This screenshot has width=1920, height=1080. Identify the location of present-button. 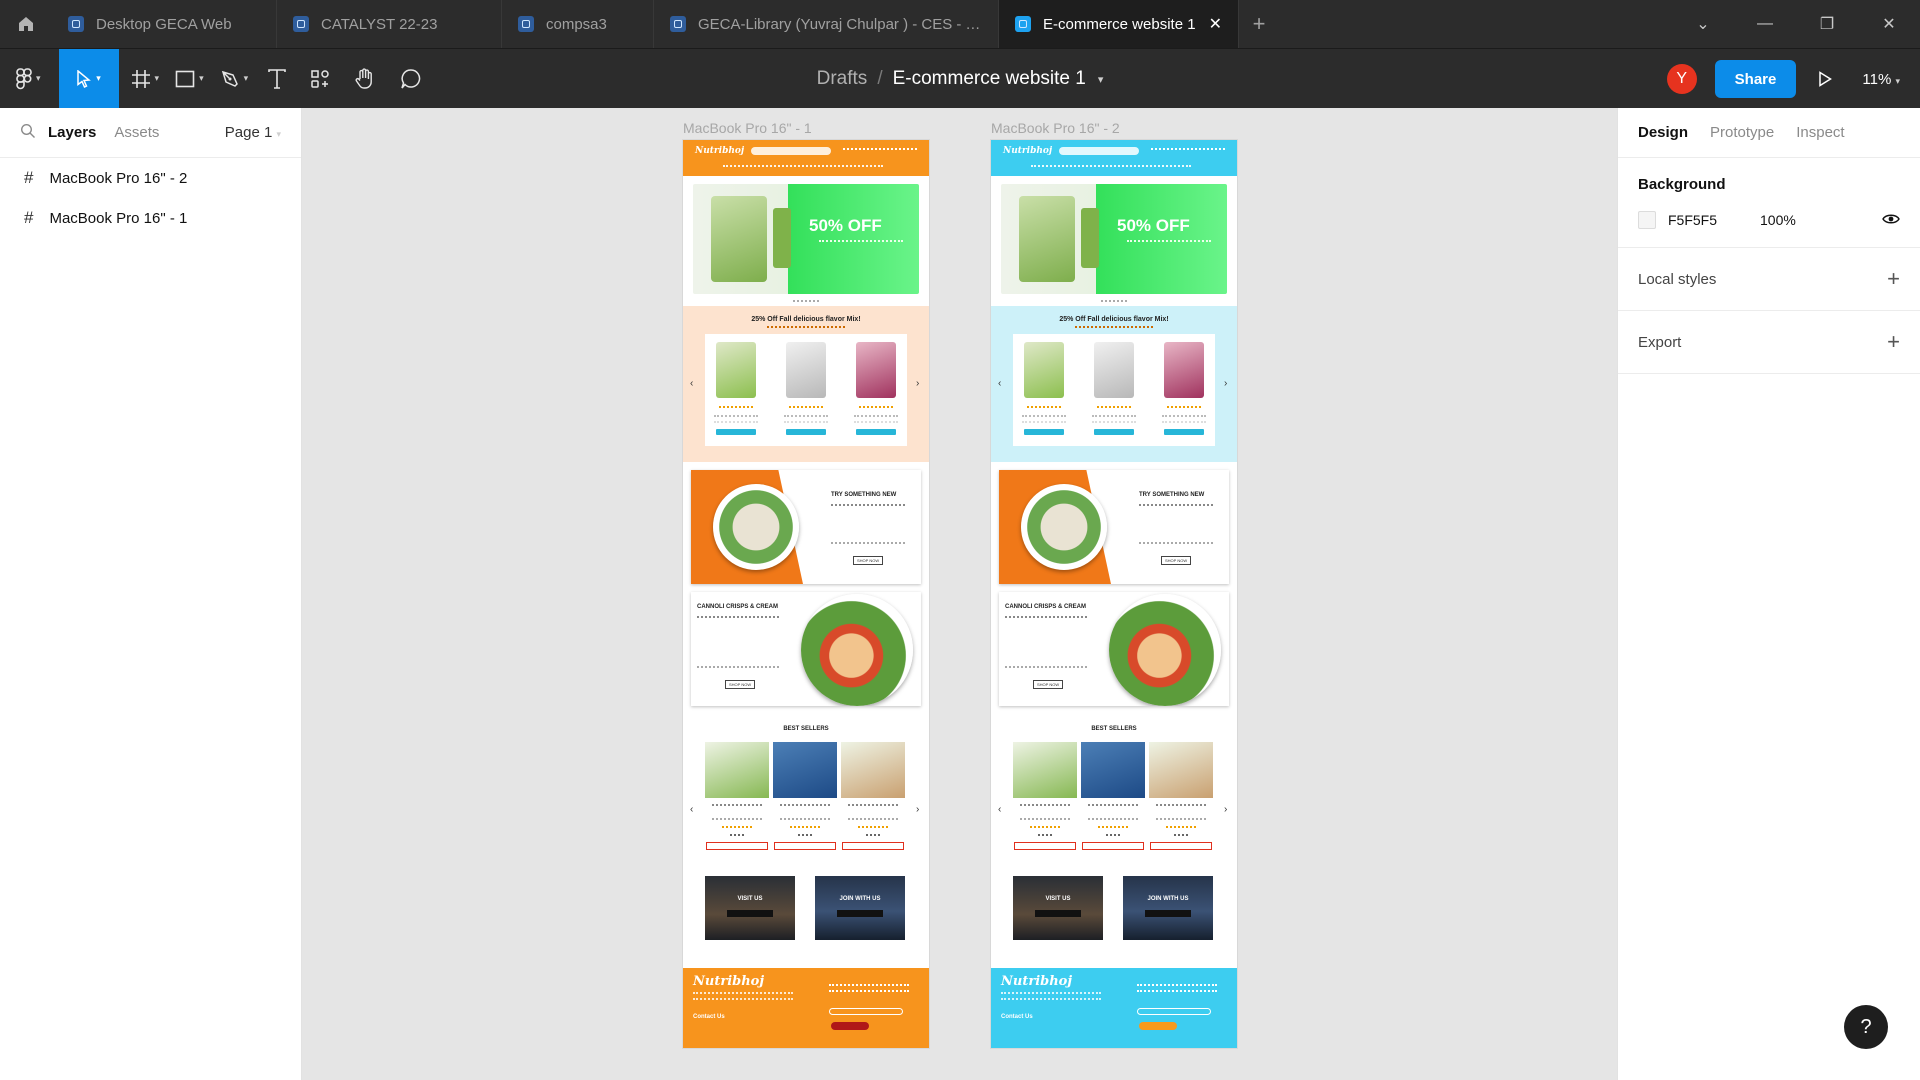
(1825, 79).